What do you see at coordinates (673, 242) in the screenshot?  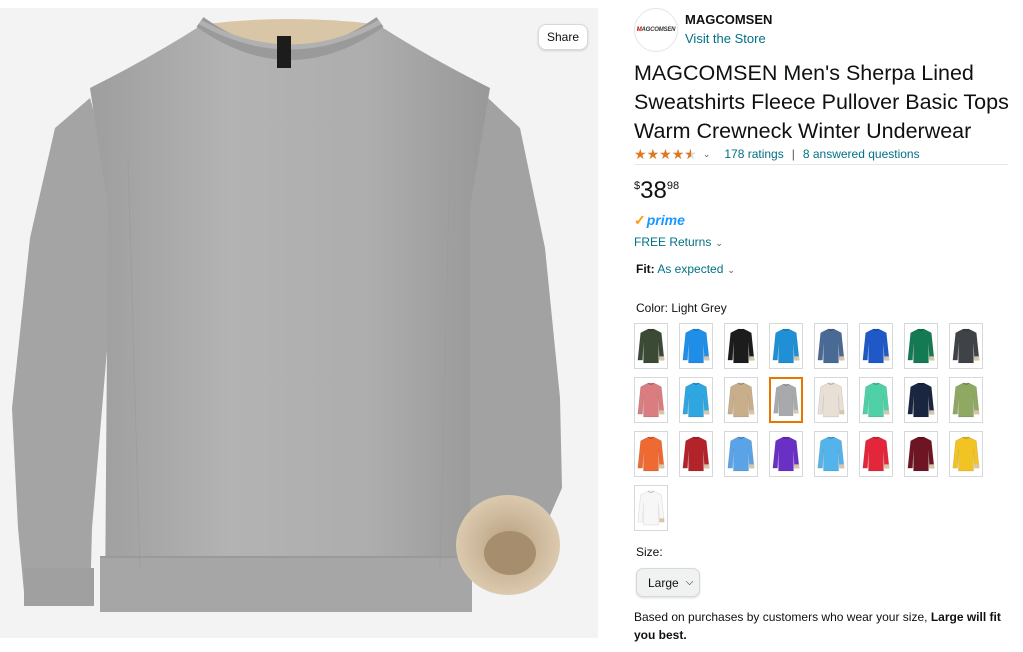 I see `free-returns-label: FREE Returns` at bounding box center [673, 242].